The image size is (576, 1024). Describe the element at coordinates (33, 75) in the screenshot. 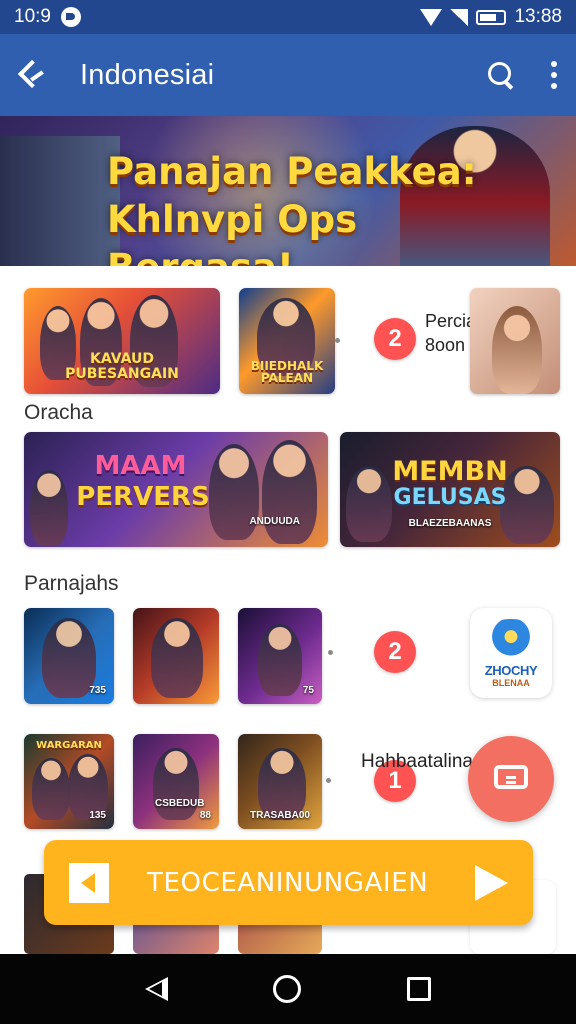

I see `back-icon` at that location.